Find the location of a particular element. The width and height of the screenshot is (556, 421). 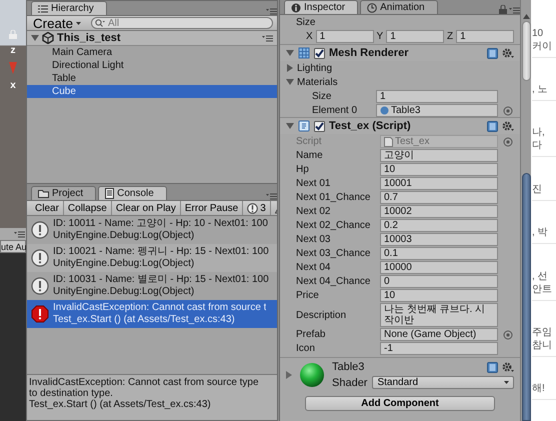

create-button: Create is located at coordinates (57, 23).